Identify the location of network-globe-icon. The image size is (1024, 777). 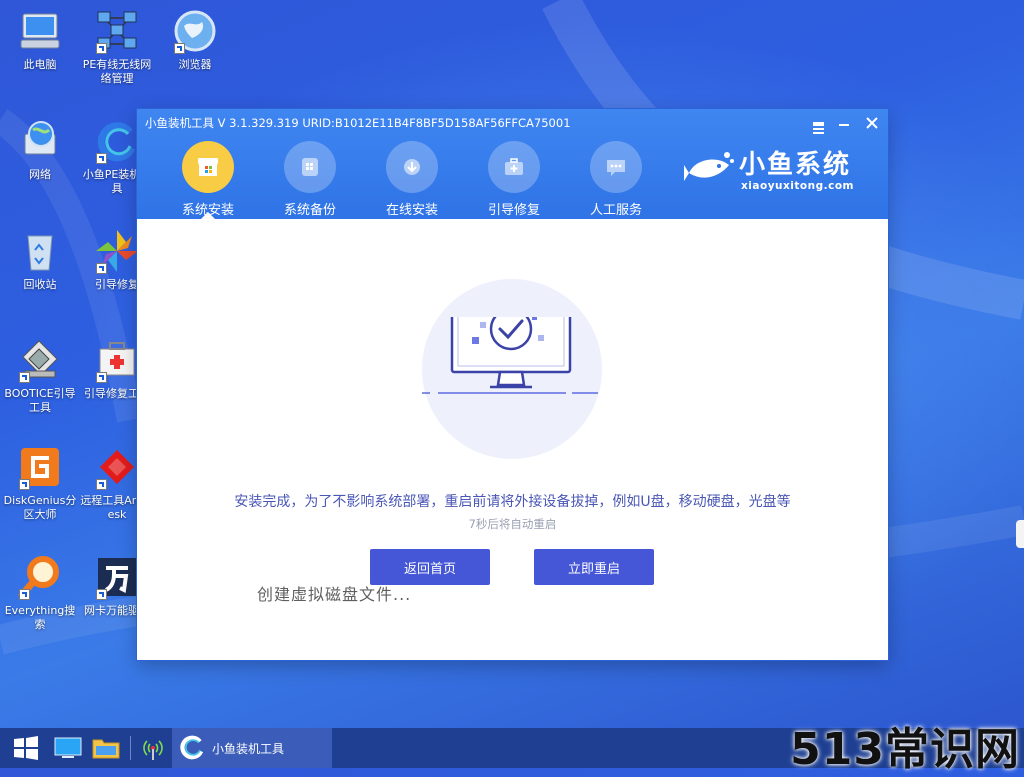
(40, 138).